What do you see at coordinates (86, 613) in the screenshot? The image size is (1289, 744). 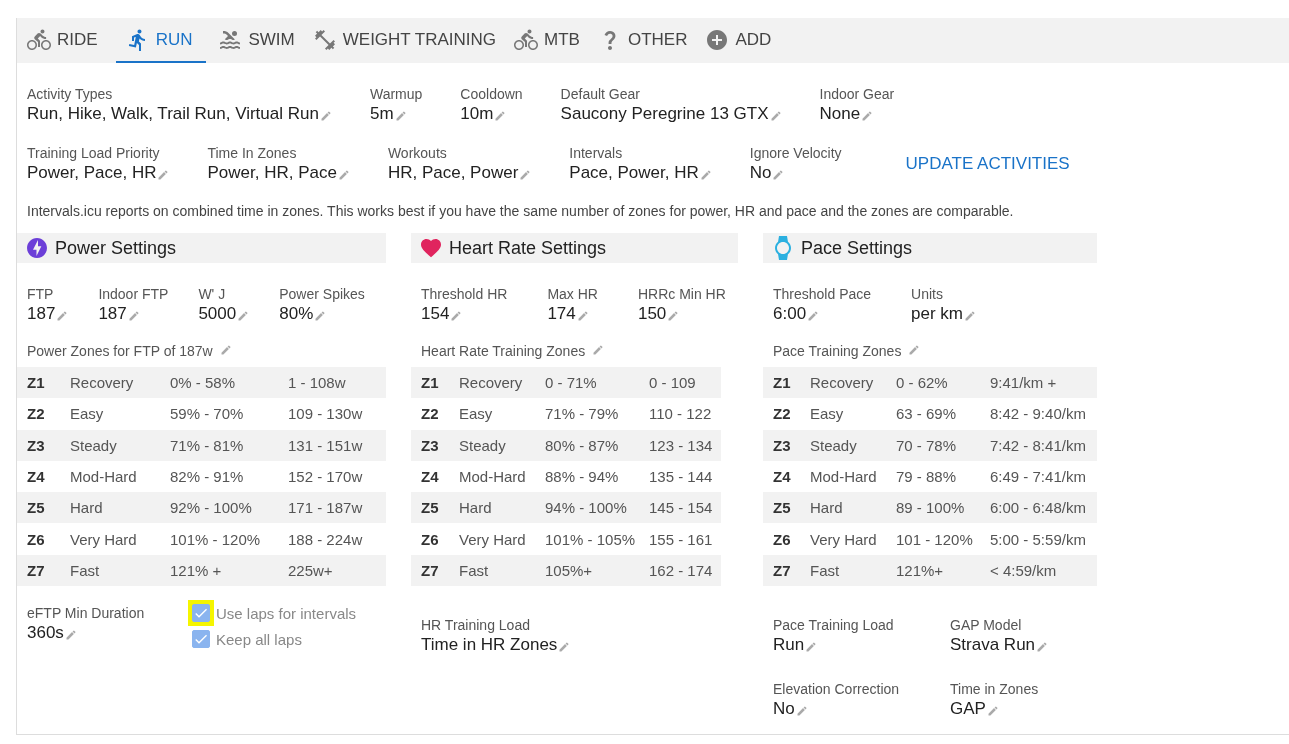 I see `field-label: eFTP Min Duration` at bounding box center [86, 613].